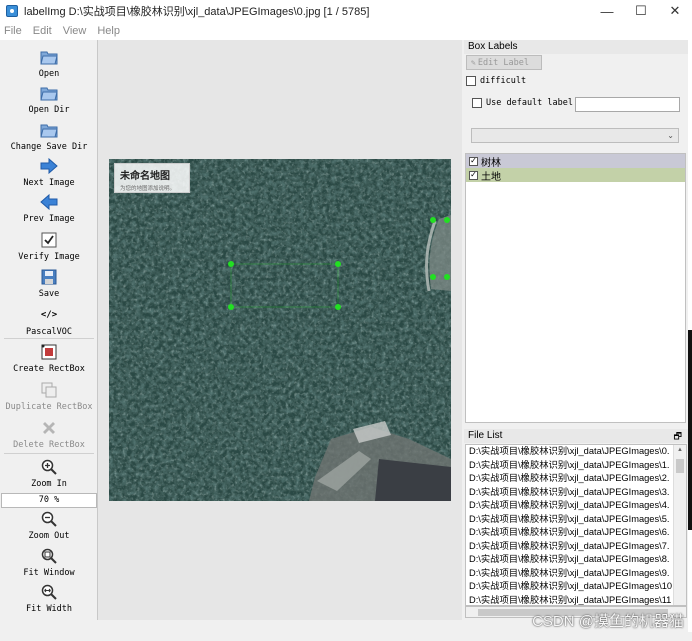  Describe the element at coordinates (680, 450) in the screenshot. I see `scroll-up-icon: ▲` at that location.